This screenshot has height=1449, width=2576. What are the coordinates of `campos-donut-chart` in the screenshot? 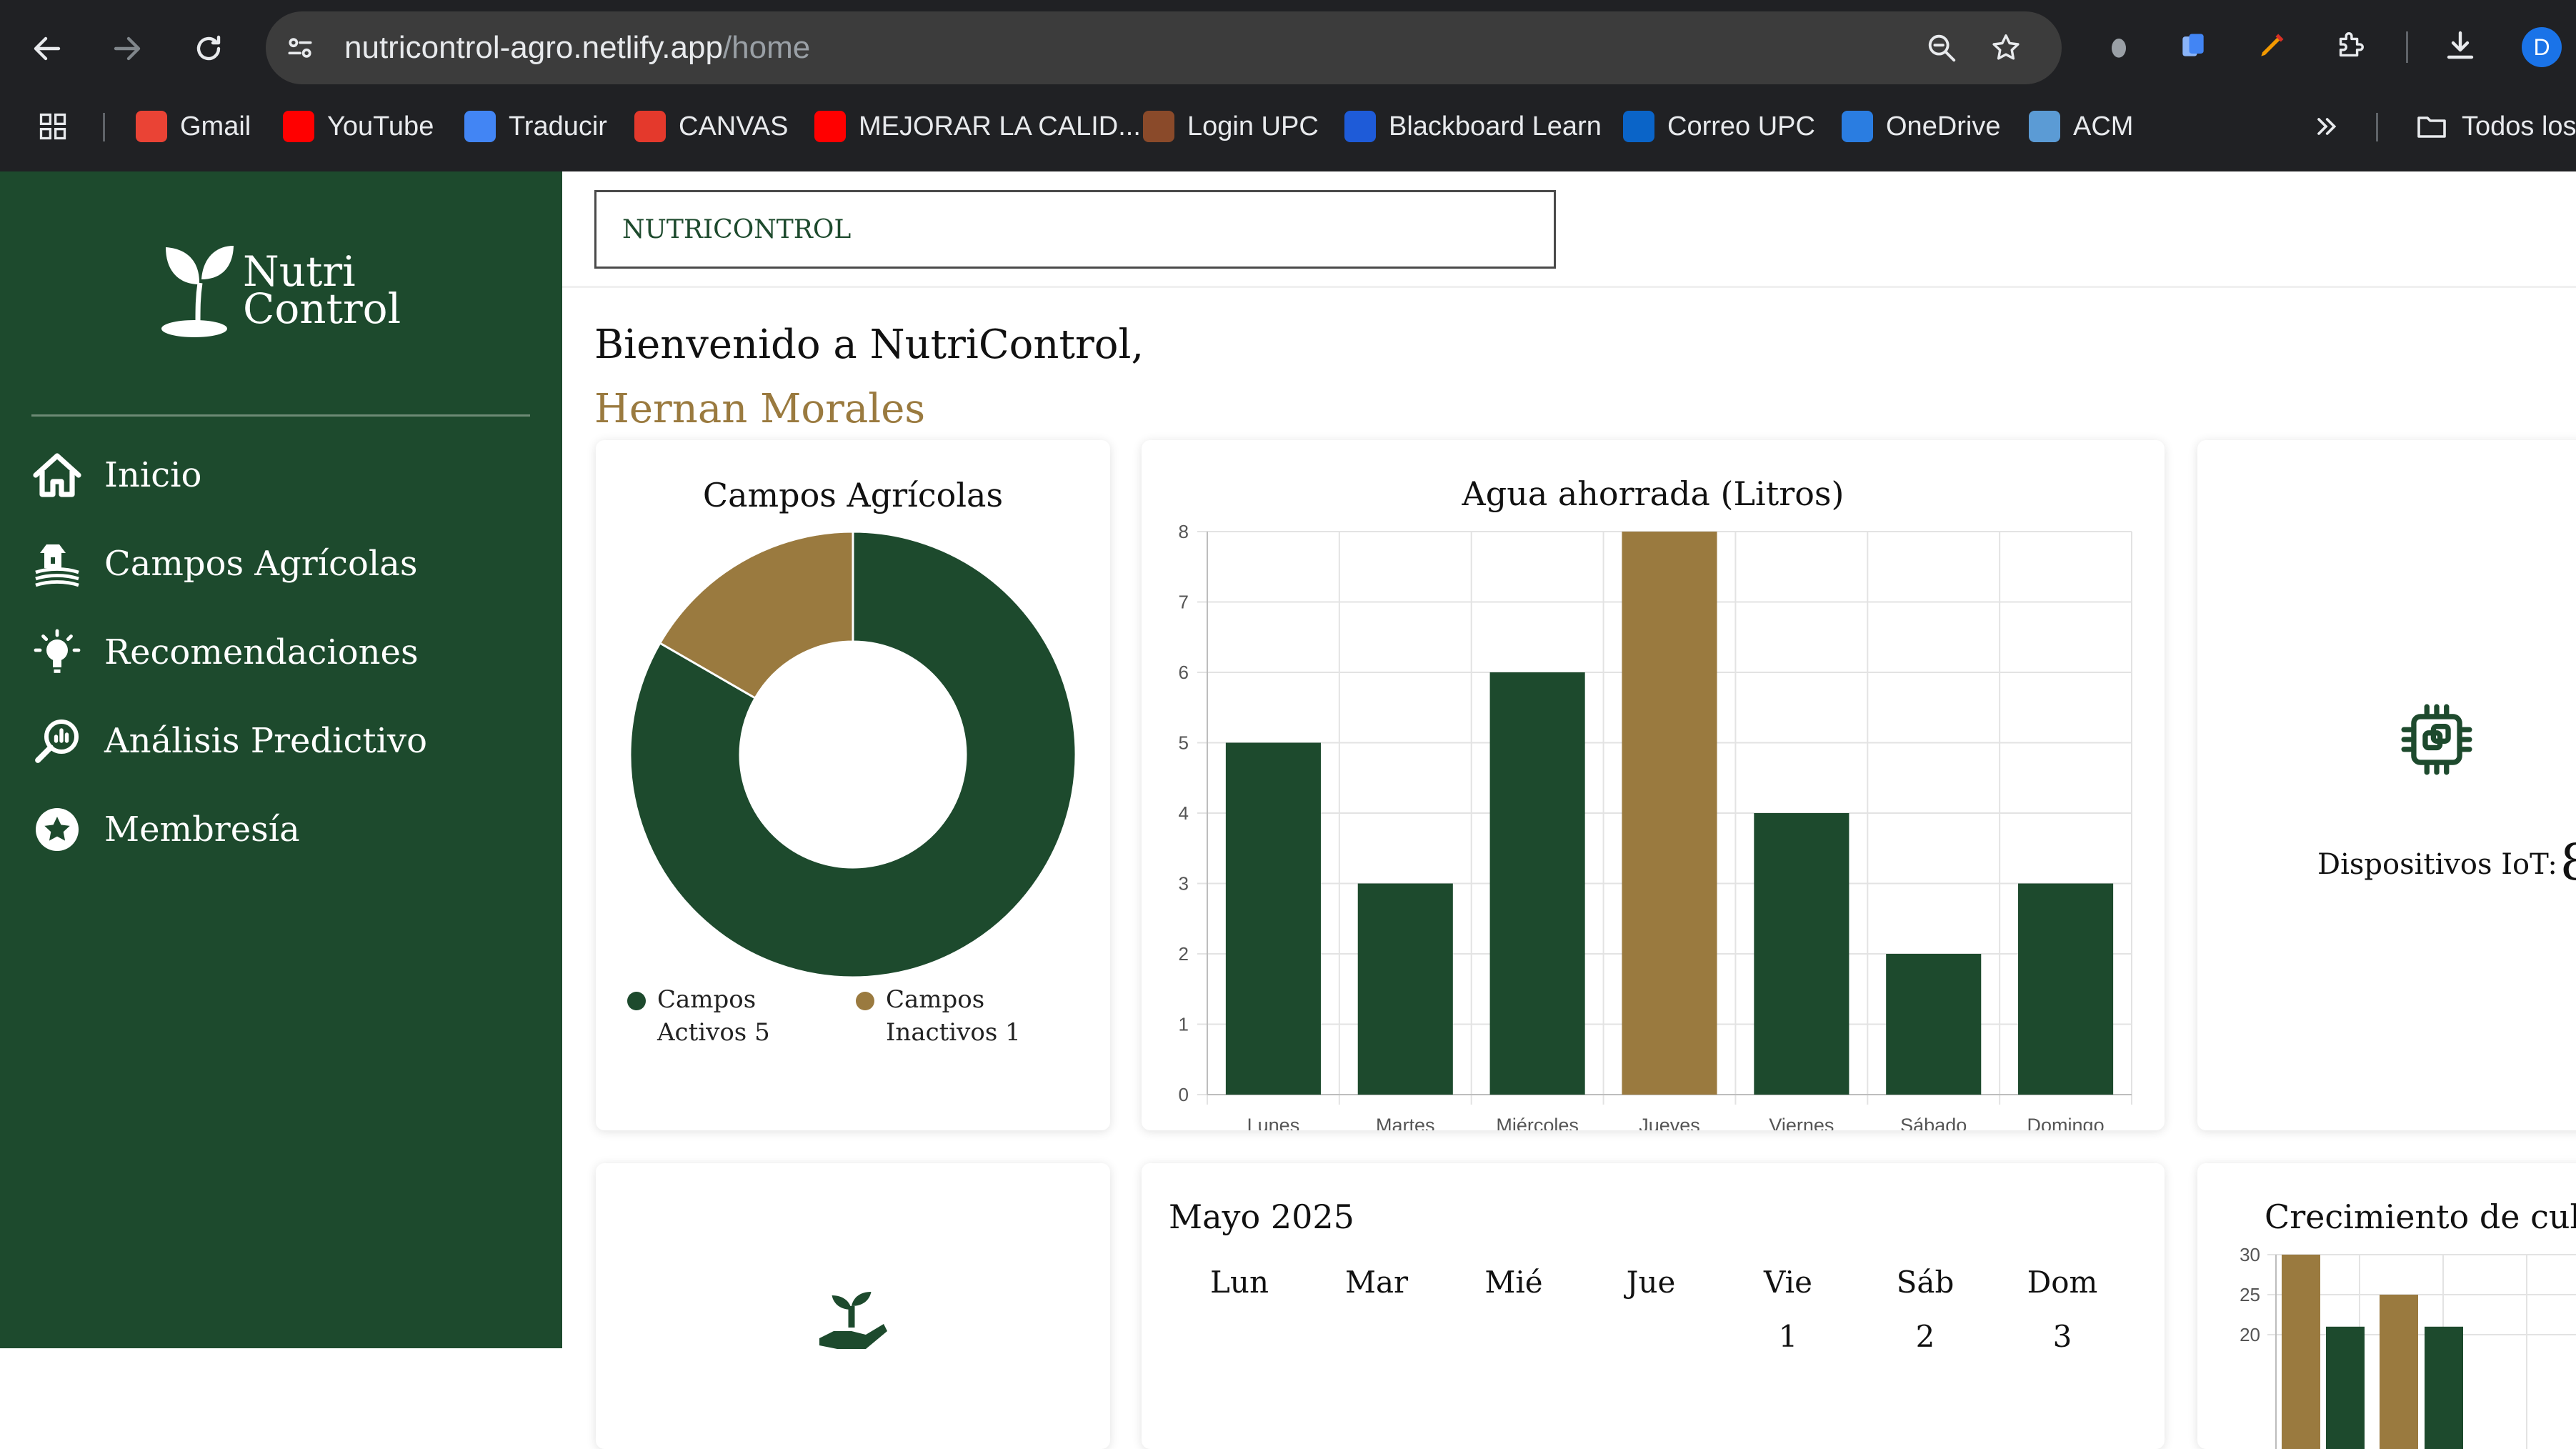 It's located at (853, 754).